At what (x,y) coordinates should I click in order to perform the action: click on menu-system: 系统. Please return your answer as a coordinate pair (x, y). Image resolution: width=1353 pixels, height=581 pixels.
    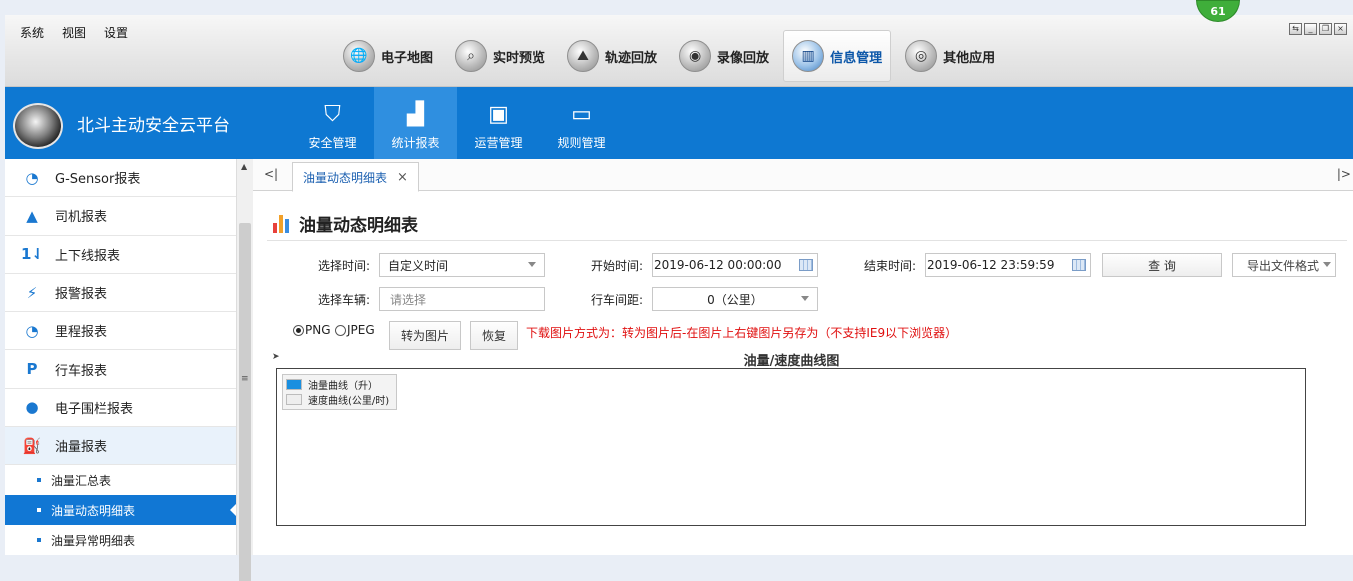
    Looking at the image, I should click on (32, 32).